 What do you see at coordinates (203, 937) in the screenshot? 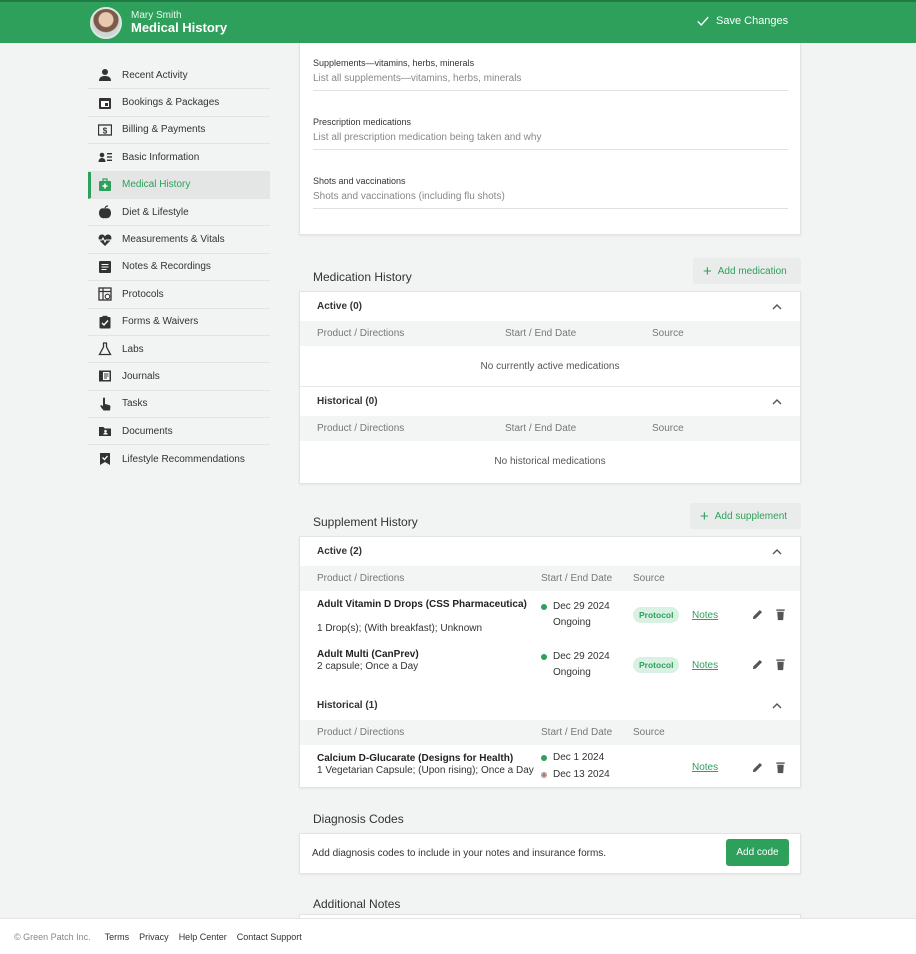
I see `footer-link-help-center: Help Center` at bounding box center [203, 937].